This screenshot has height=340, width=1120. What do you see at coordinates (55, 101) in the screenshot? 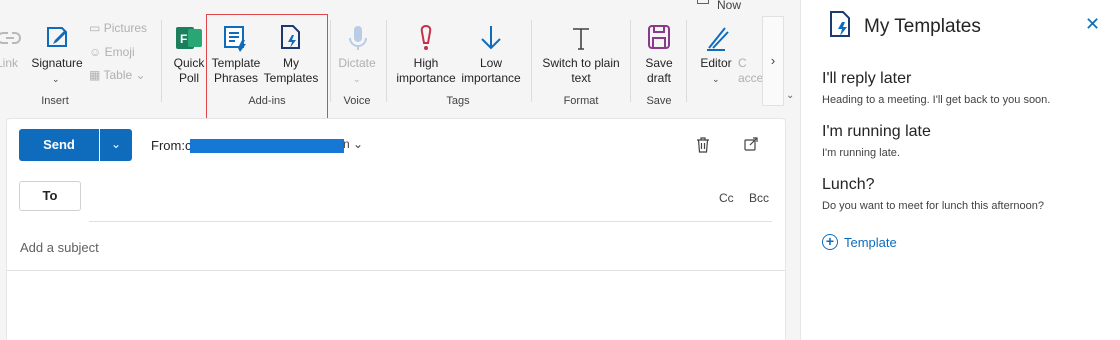
I see `group-label-insert: Insert` at bounding box center [55, 101].